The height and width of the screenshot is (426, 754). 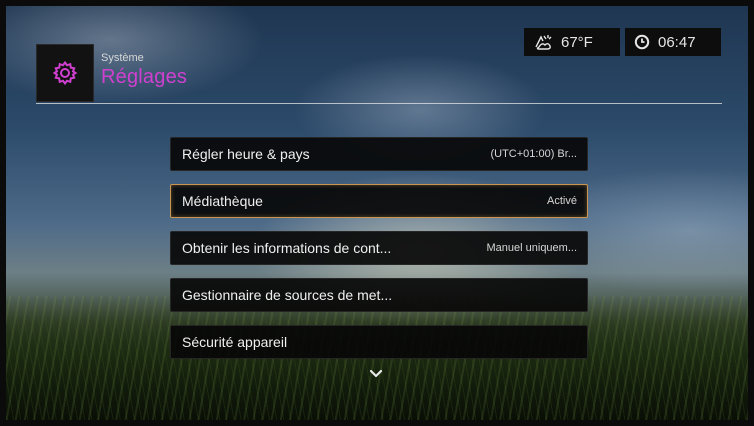 I want to click on menu-item-label: Médiathèque, so click(x=222, y=201).